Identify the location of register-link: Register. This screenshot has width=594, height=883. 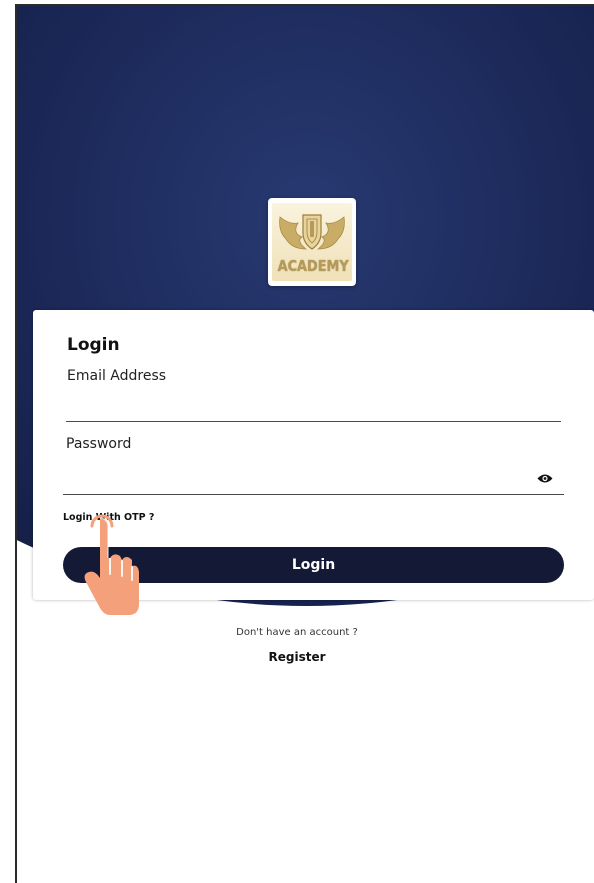
(297, 657).